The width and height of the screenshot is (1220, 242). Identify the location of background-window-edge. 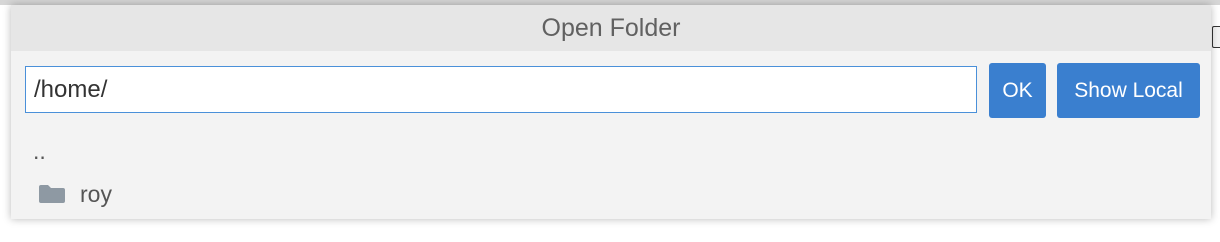
(1216, 37).